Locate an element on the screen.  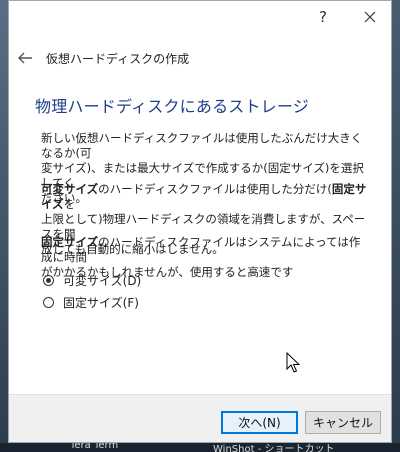
taskbar-item-teraterm: Tera Term is located at coordinates (94, 447).